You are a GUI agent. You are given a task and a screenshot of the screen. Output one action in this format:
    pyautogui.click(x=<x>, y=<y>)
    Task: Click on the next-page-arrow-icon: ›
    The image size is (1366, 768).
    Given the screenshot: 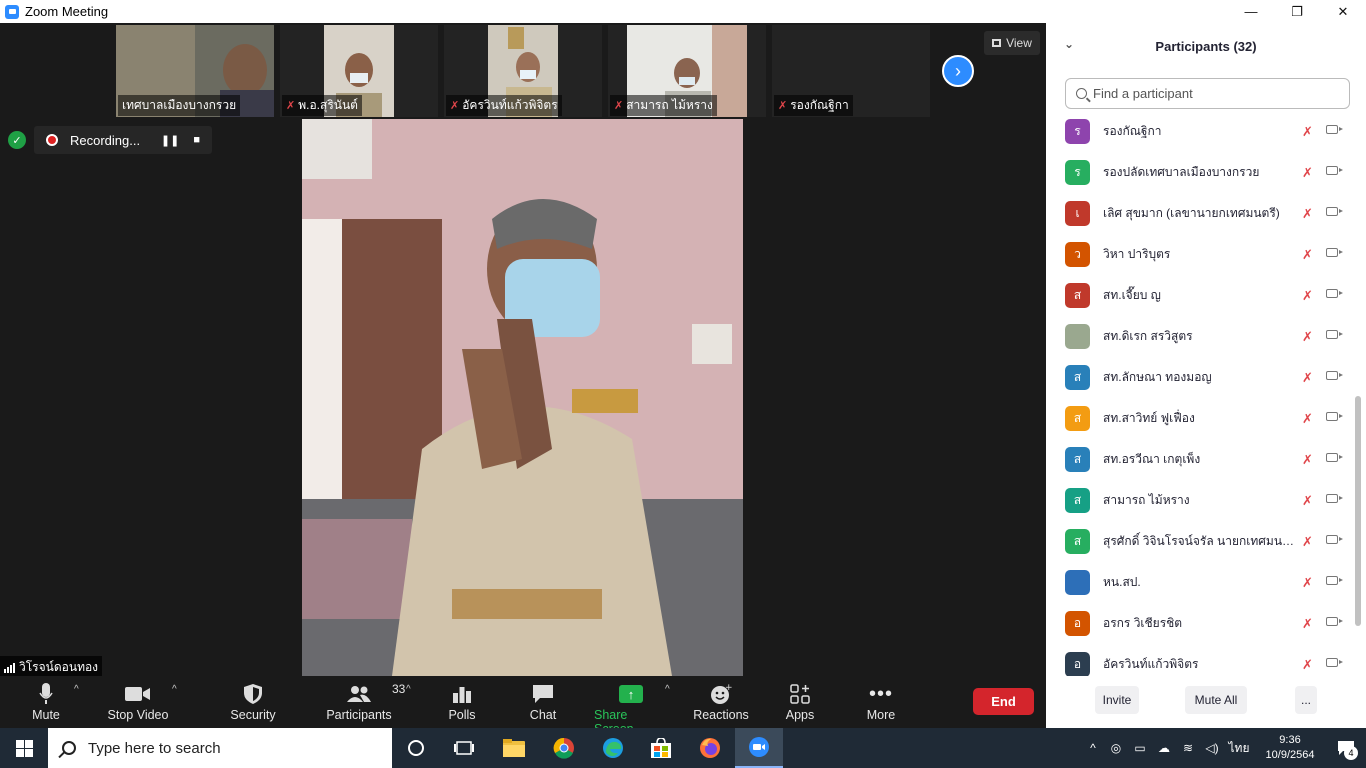 What is the action you would take?
    pyautogui.click(x=958, y=71)
    